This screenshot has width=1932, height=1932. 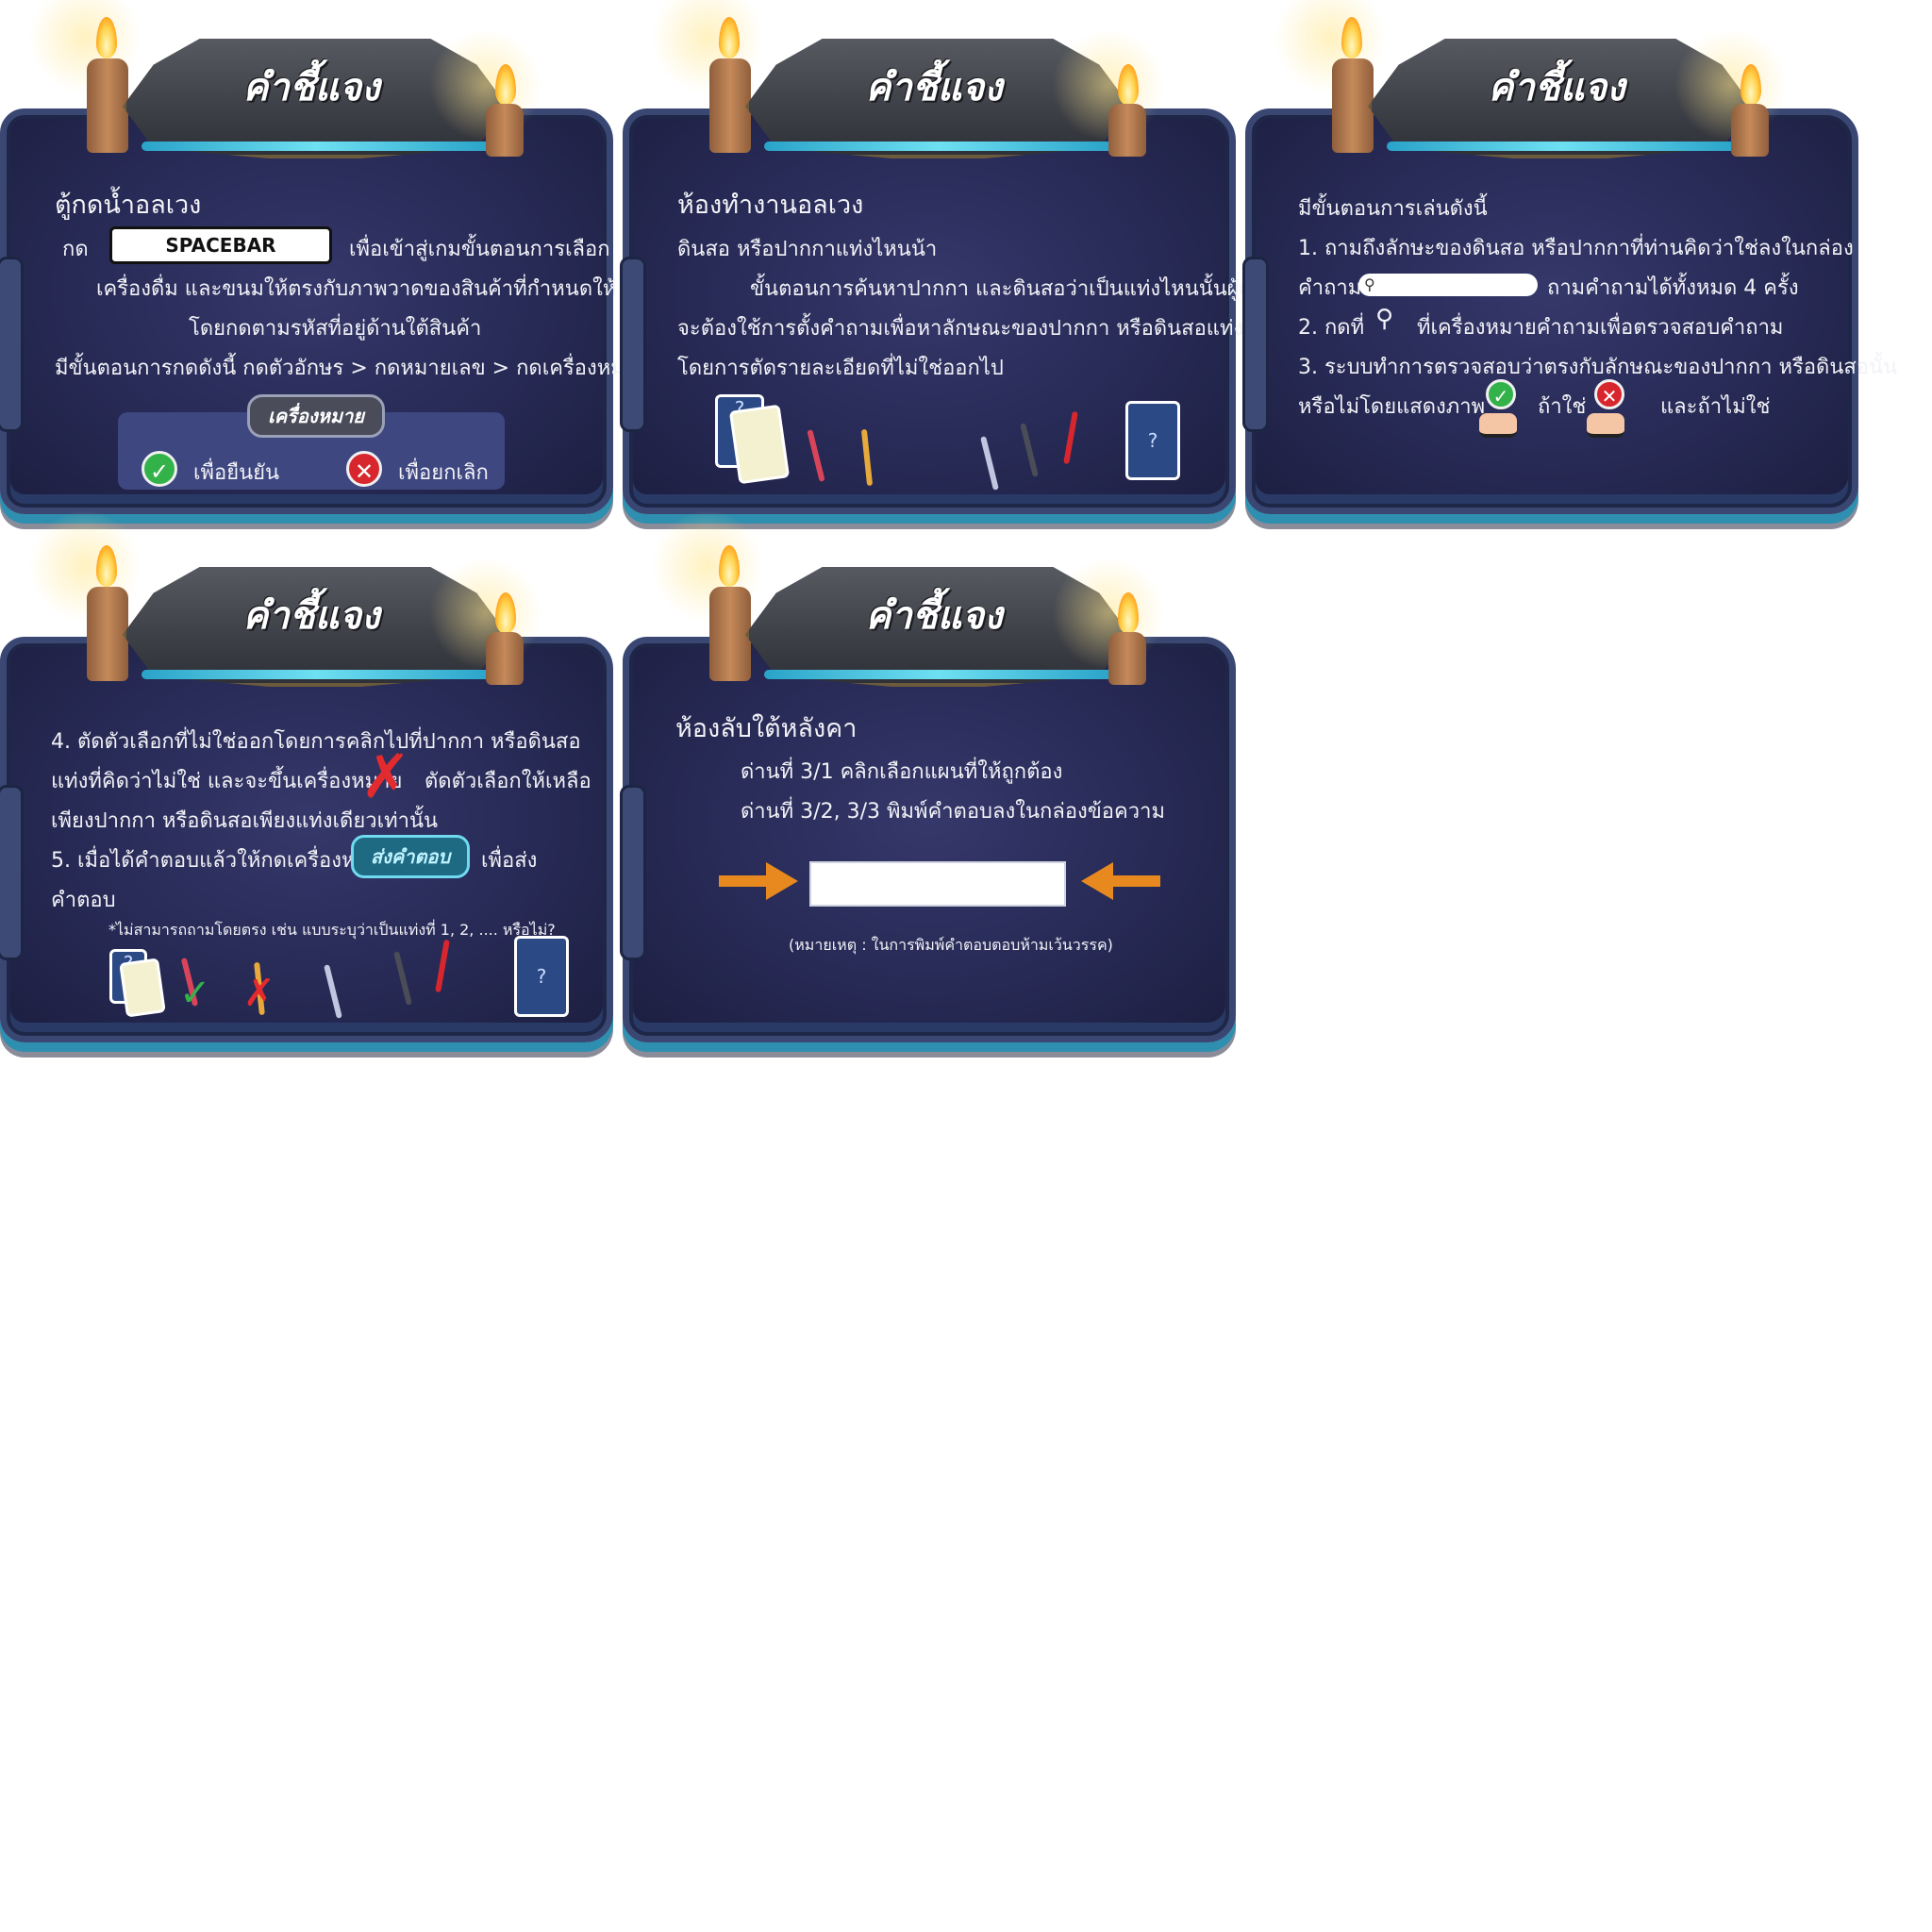 I want to click on panel-heading: ตู้กดน้ำอลเวง, so click(x=129, y=205).